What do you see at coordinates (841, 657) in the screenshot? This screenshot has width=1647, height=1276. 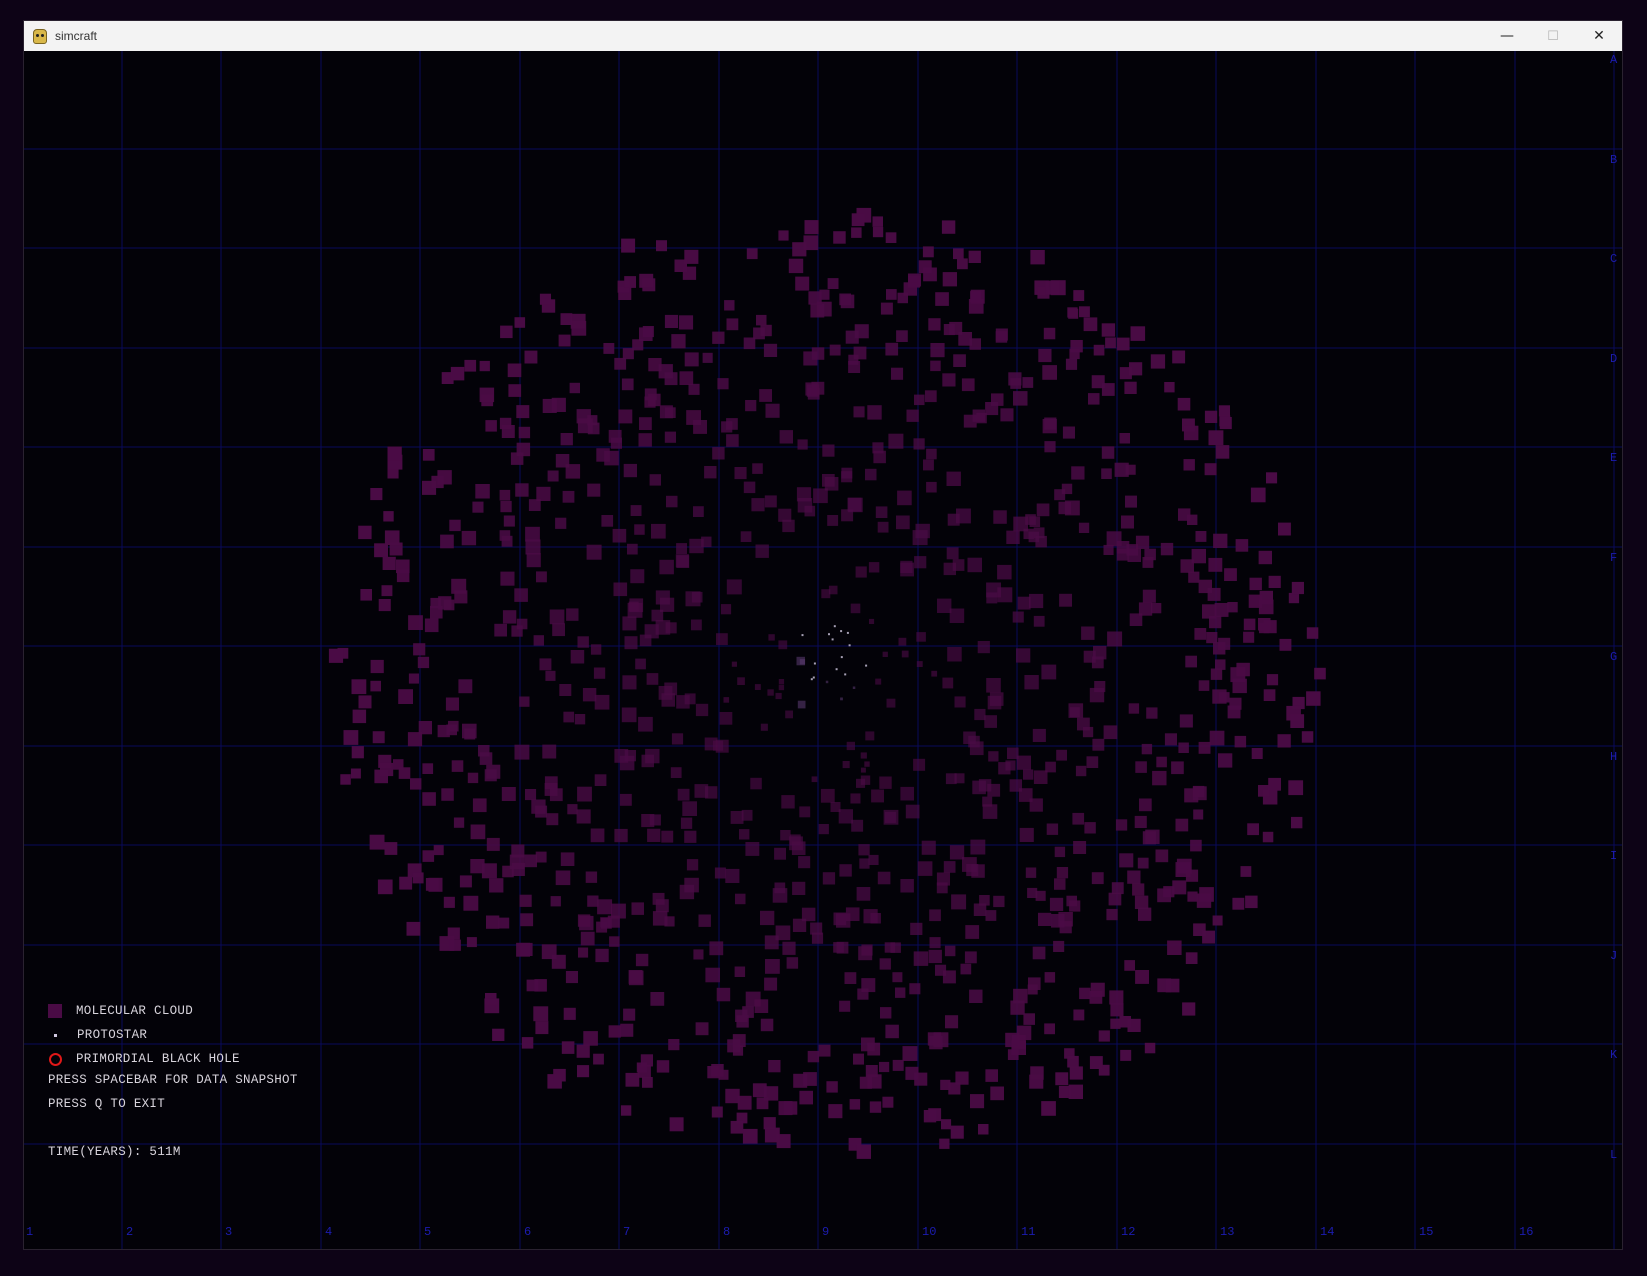 I see `protostar` at bounding box center [841, 657].